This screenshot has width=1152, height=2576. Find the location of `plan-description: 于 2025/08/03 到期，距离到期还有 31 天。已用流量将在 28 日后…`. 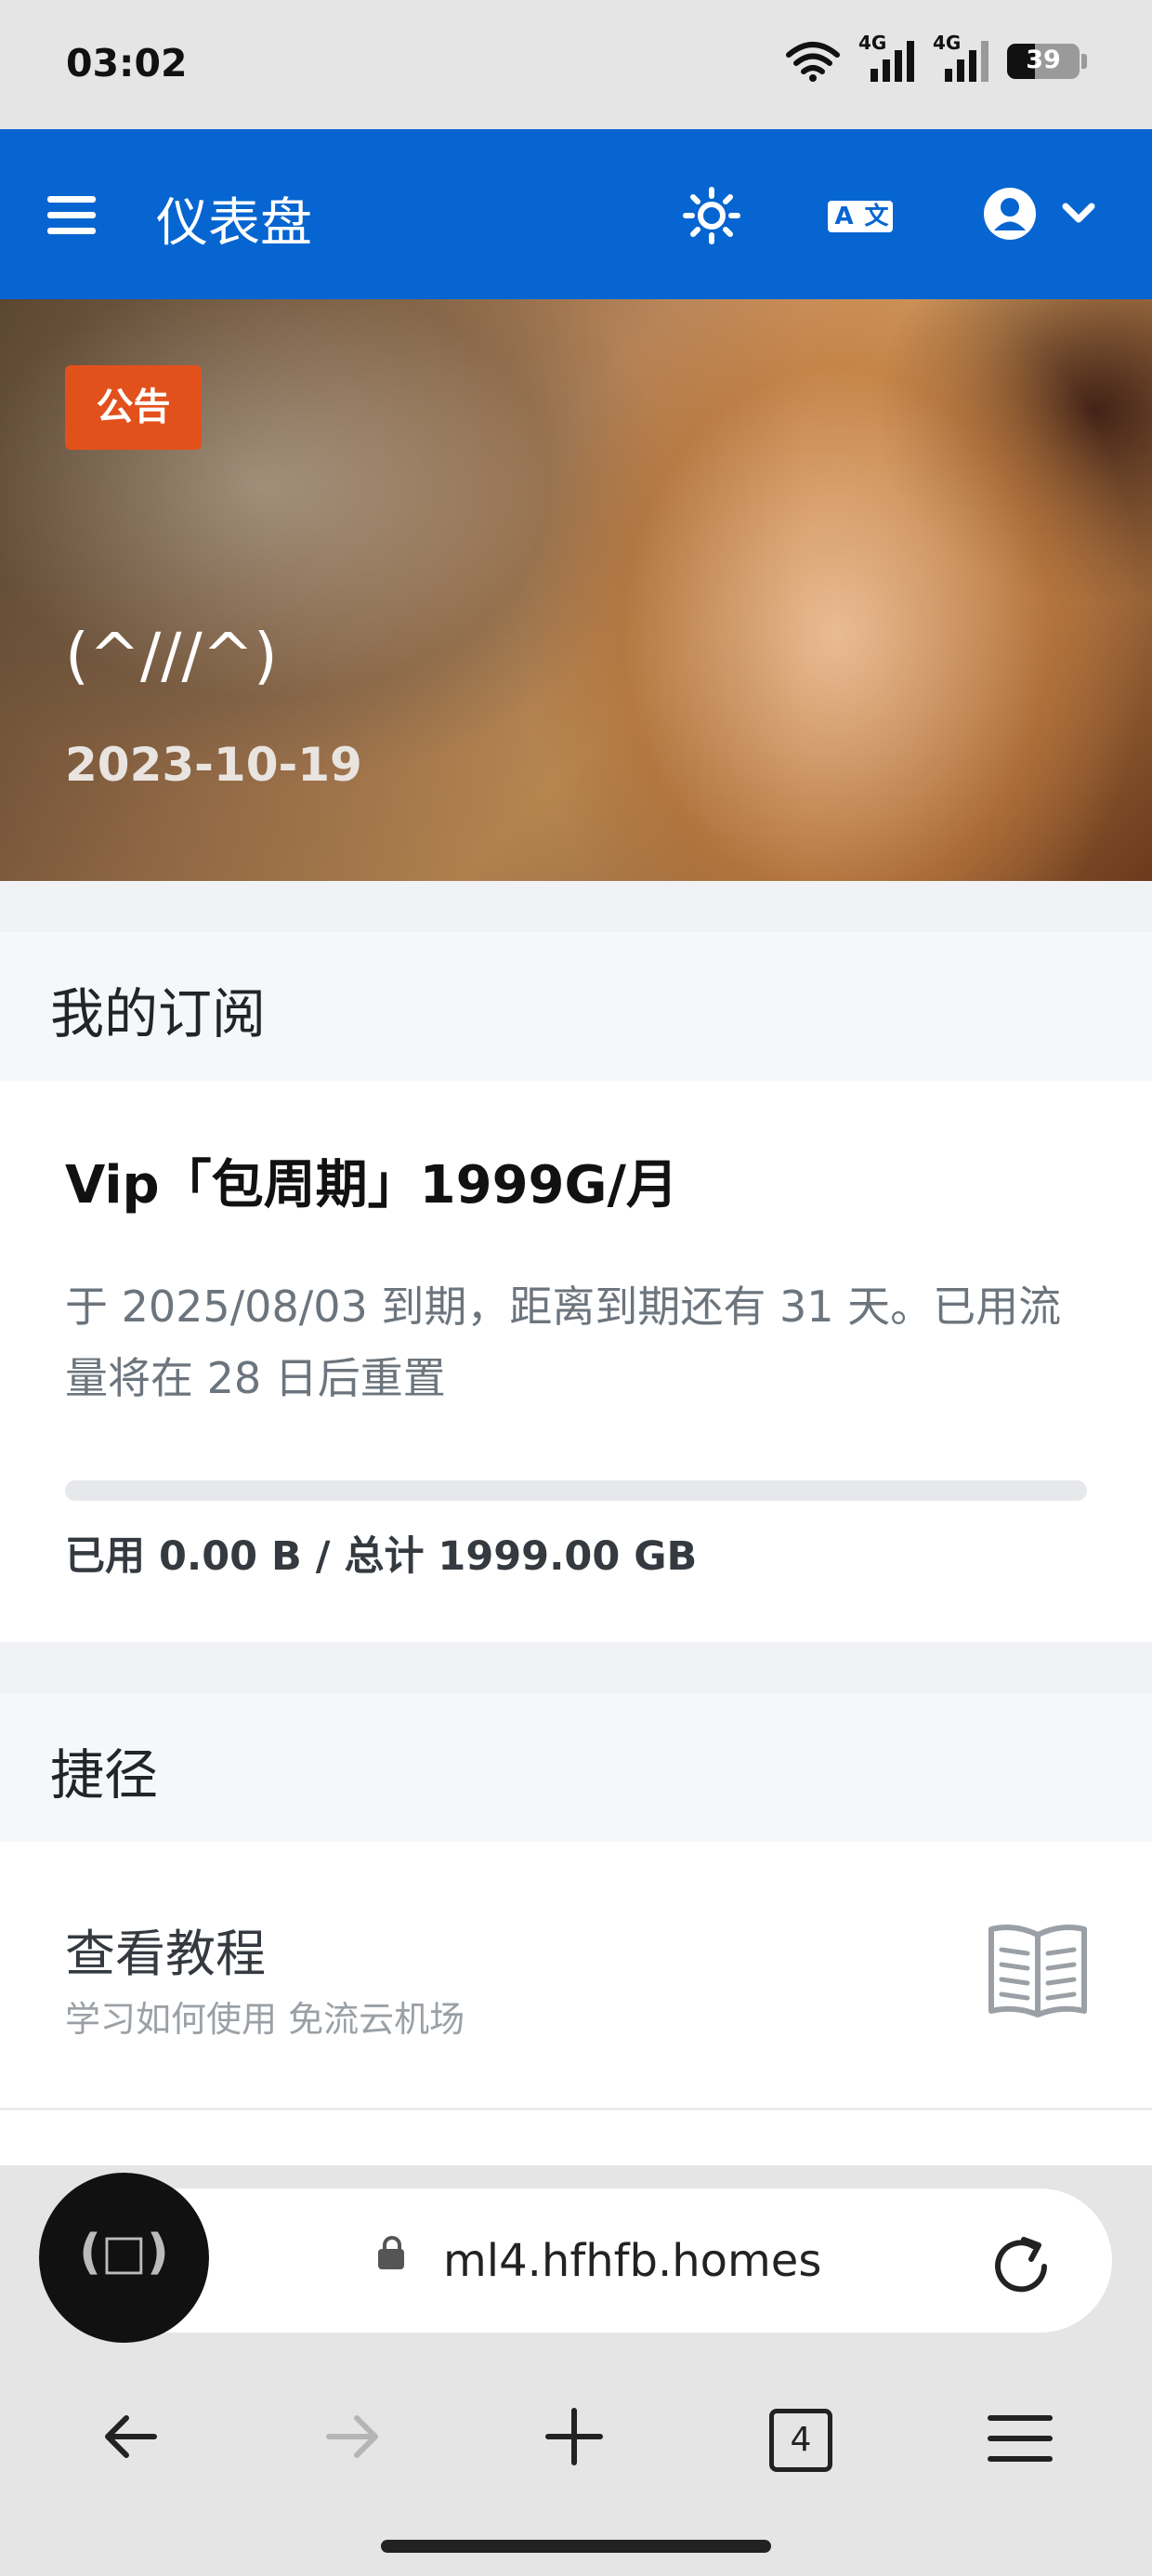

plan-description: 于 2025/08/03 到期，距离到期还有 31 天。已用流量将在 28 日后… is located at coordinates (563, 1342).